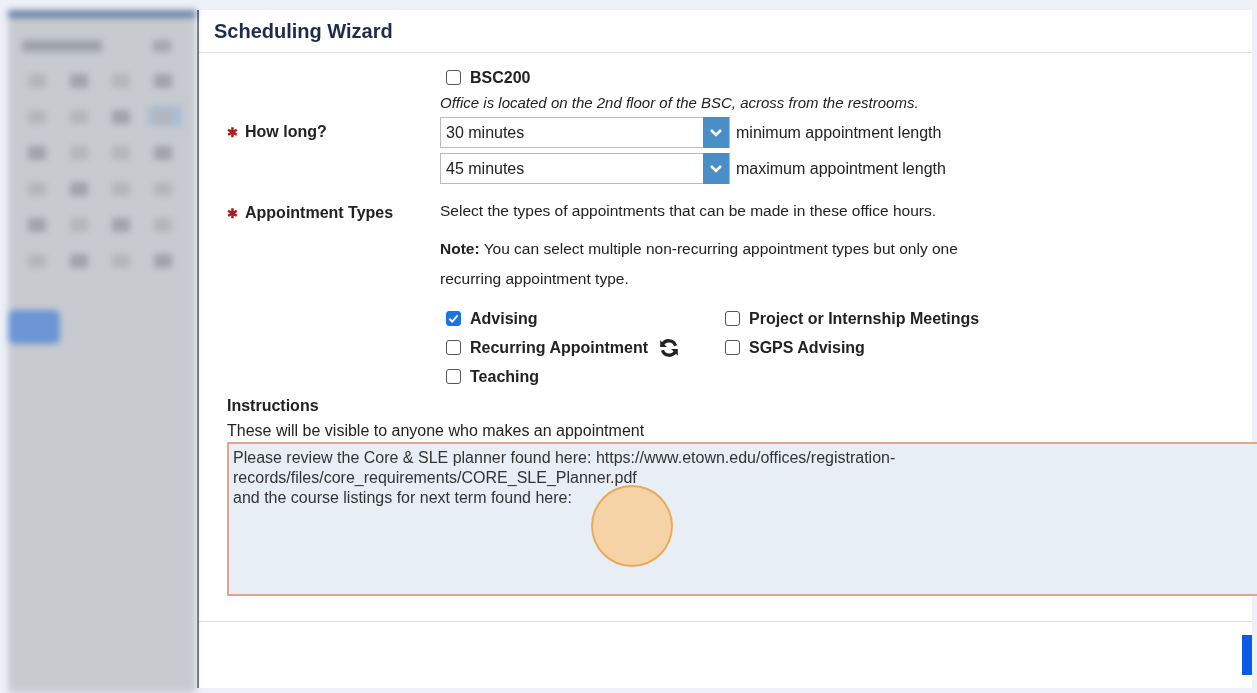 The width and height of the screenshot is (1257, 693). Describe the element at coordinates (319, 213) in the screenshot. I see `field-label: Appointment Types` at that location.